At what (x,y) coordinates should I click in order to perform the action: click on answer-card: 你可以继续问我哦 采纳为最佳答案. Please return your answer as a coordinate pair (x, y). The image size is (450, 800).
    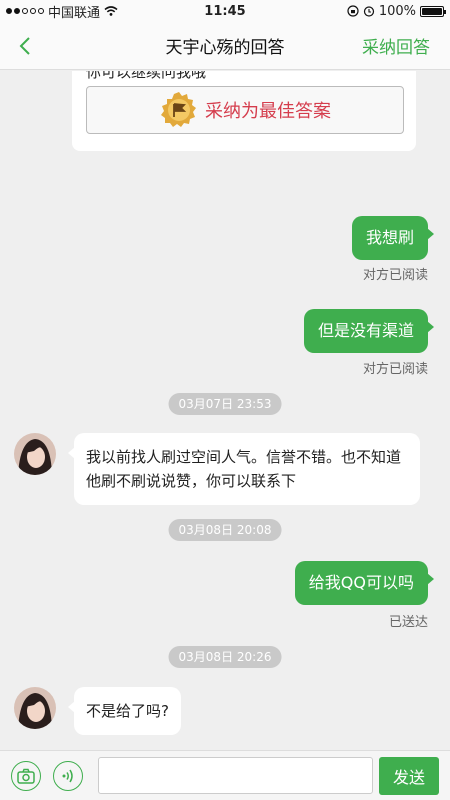
    Looking at the image, I should click on (244, 111).